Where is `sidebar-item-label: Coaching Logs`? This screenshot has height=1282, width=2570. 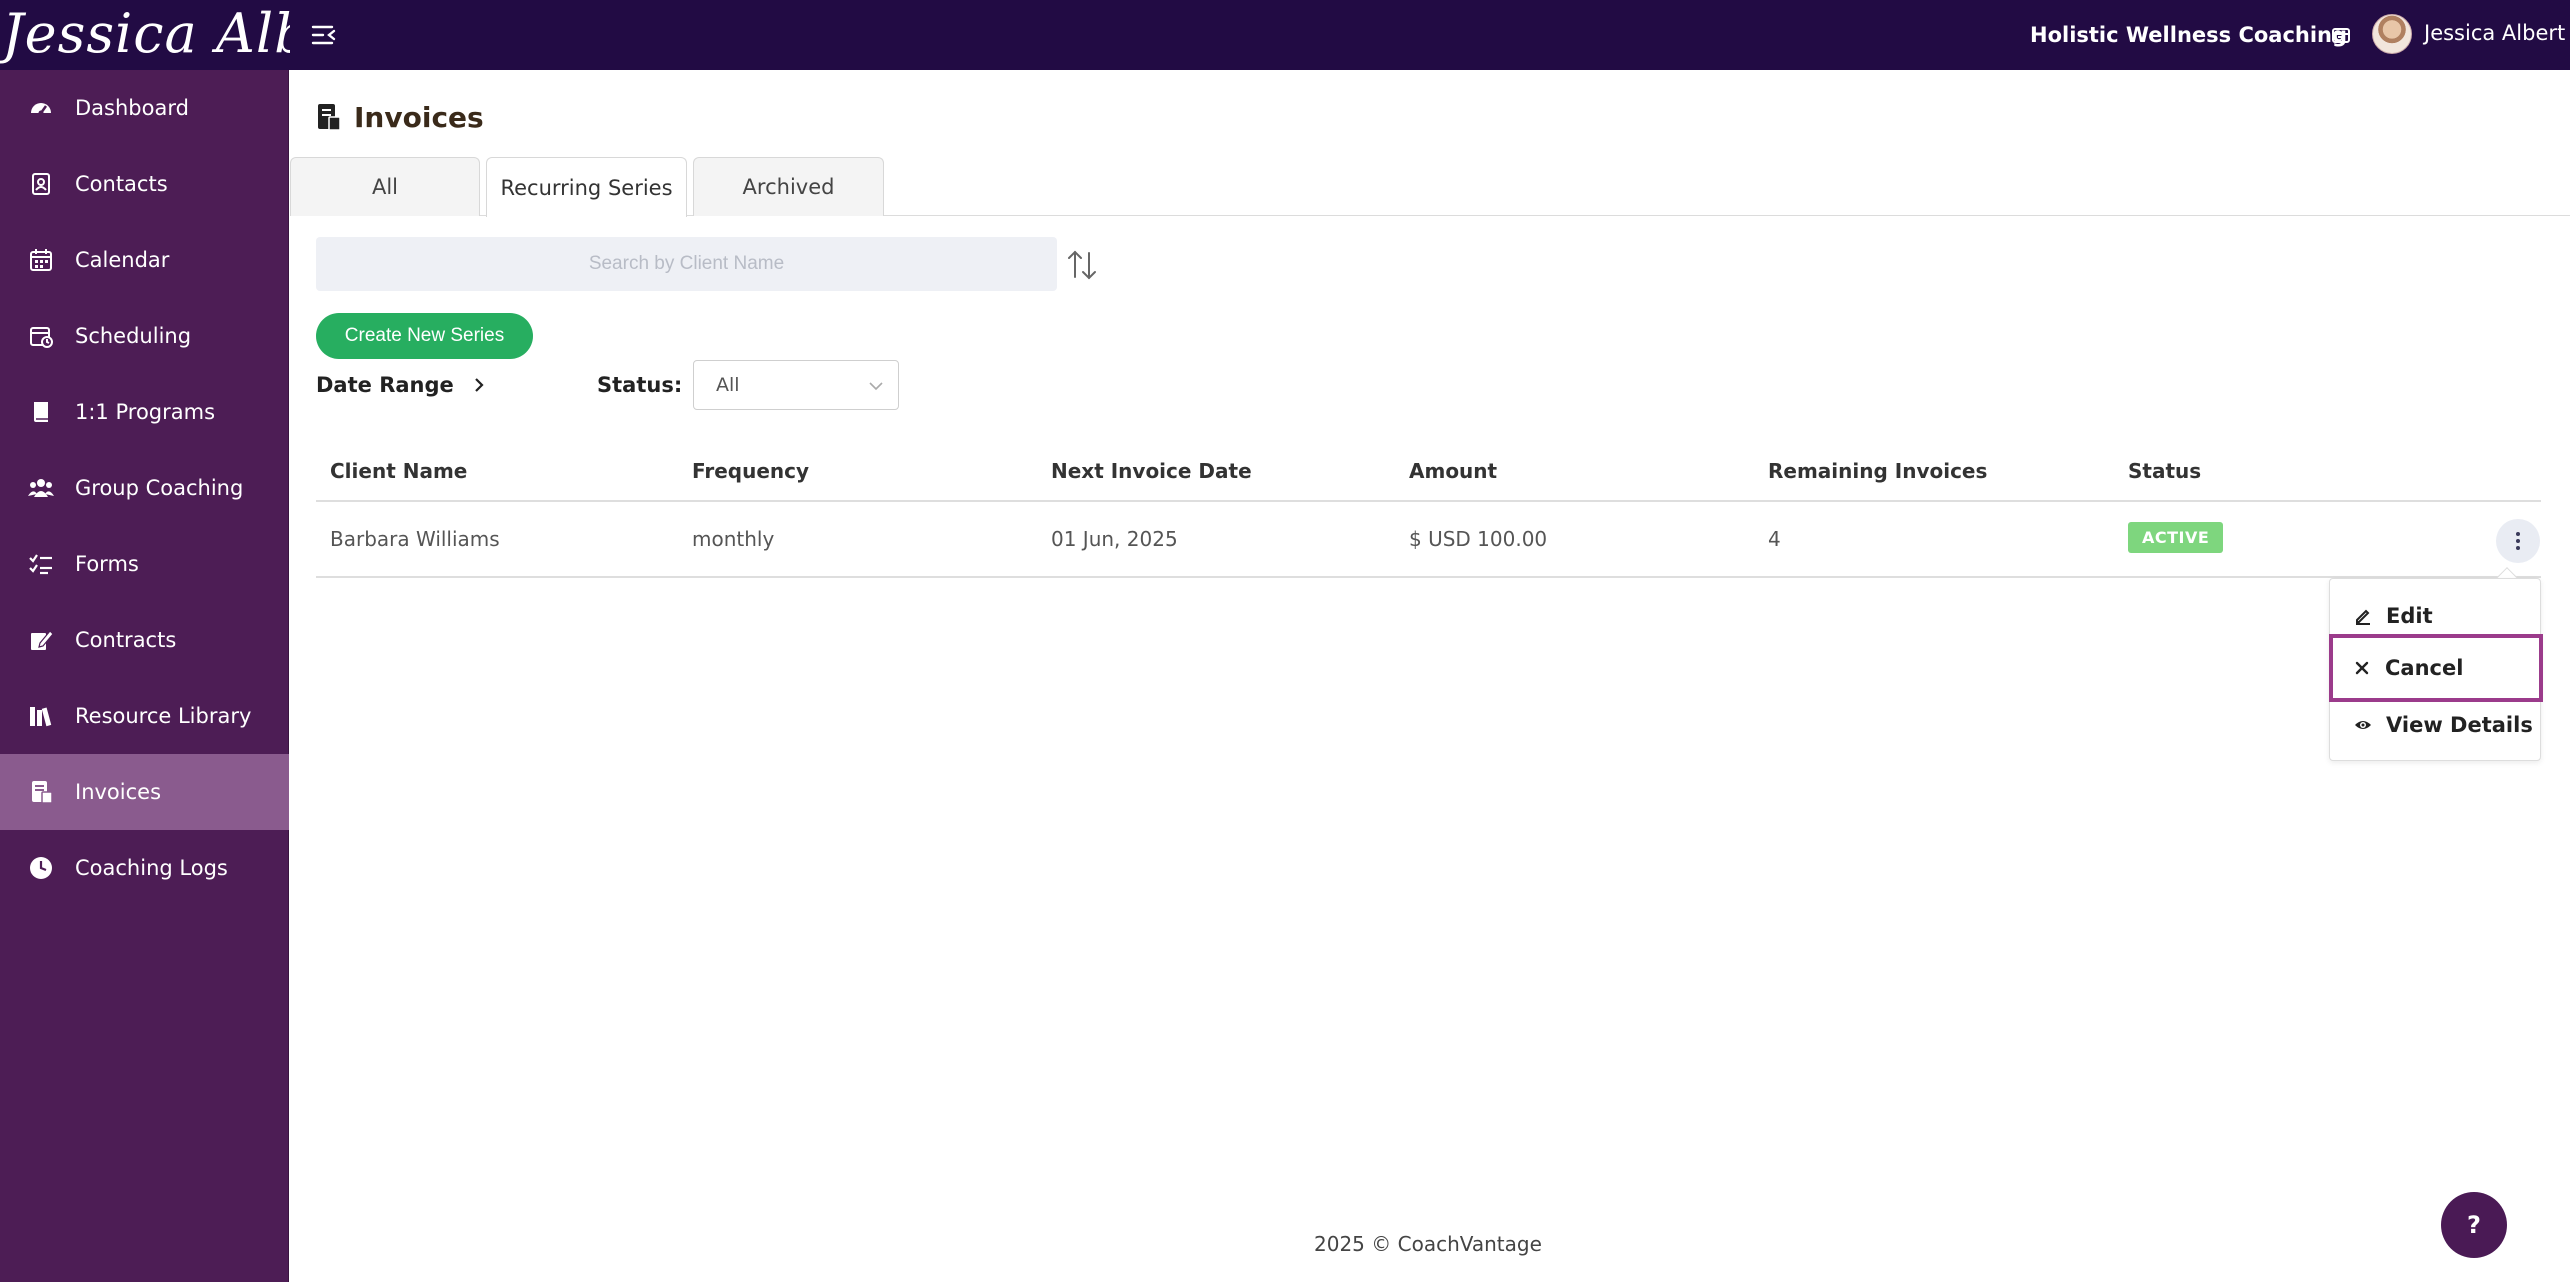
sidebar-item-label: Coaching Logs is located at coordinates (151, 868).